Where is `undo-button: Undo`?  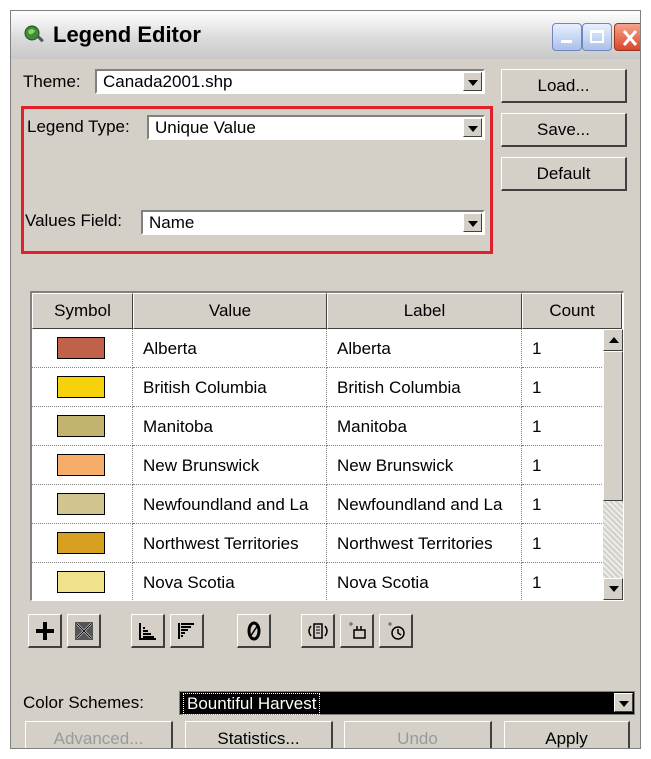 undo-button: Undo is located at coordinates (418, 734).